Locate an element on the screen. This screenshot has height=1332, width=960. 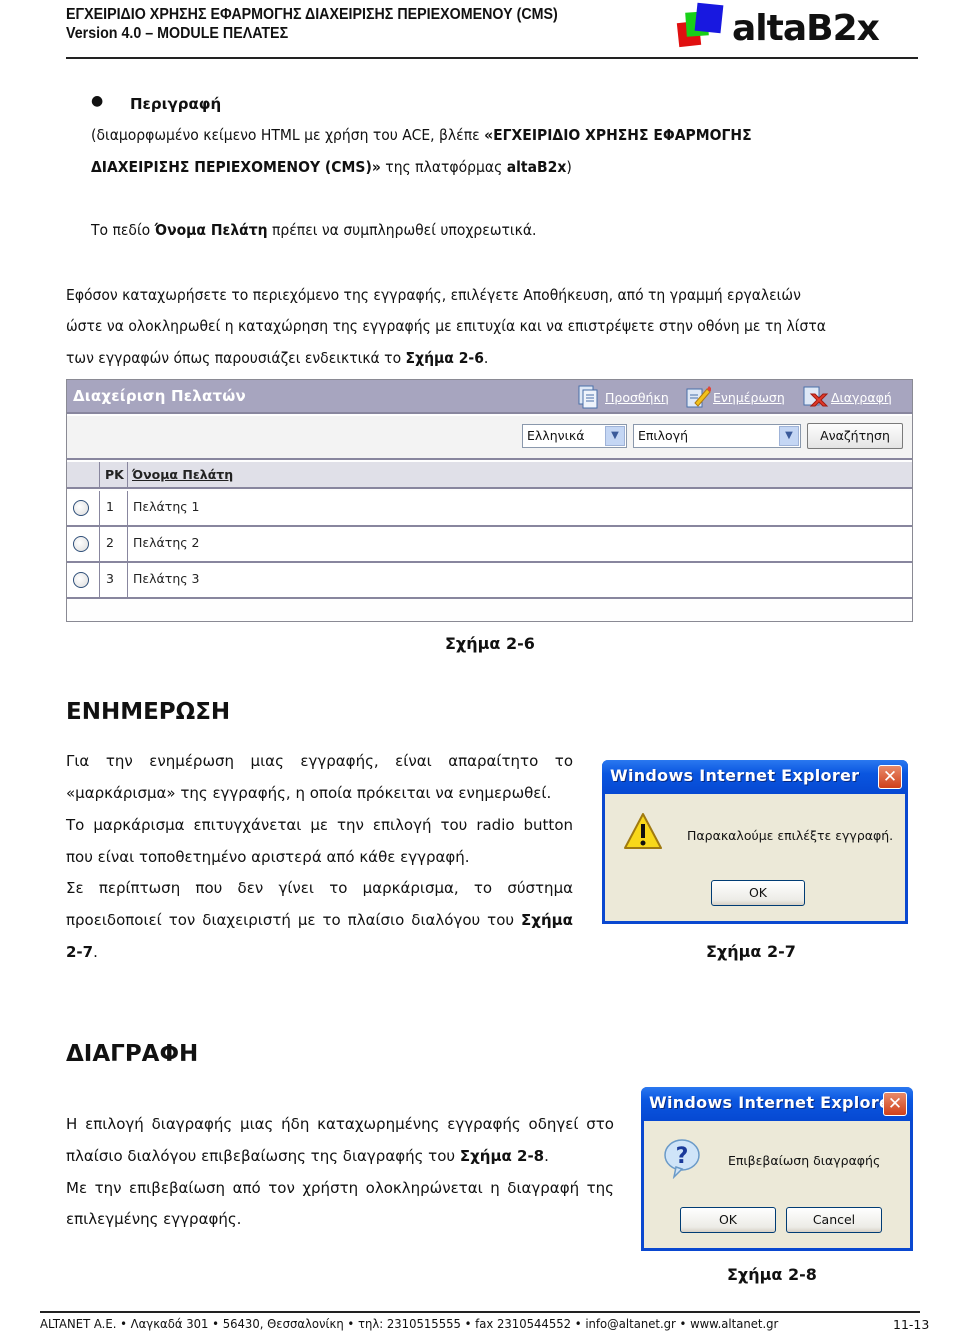
language-select: Ελληνικά ▼ is located at coordinates (574, 436).